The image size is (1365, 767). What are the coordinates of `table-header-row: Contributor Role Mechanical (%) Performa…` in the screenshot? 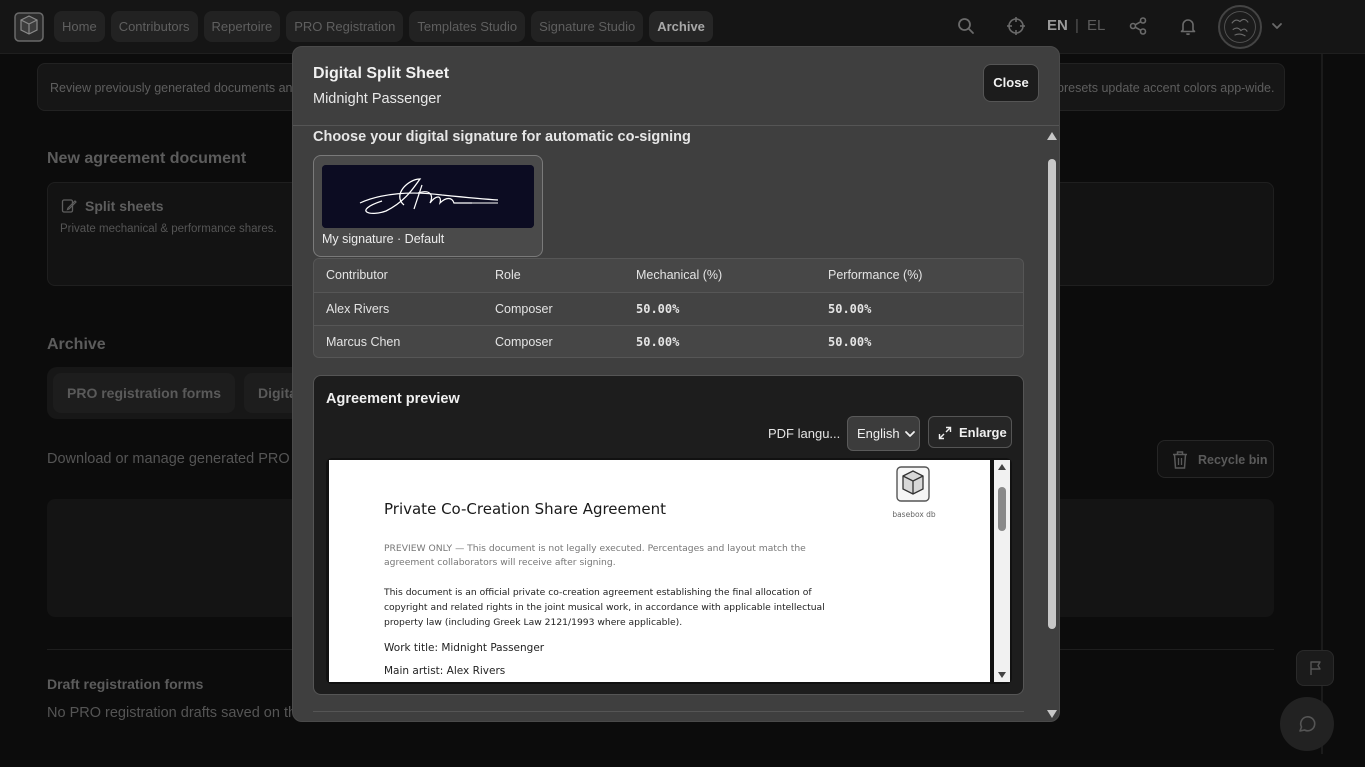 It's located at (668, 275).